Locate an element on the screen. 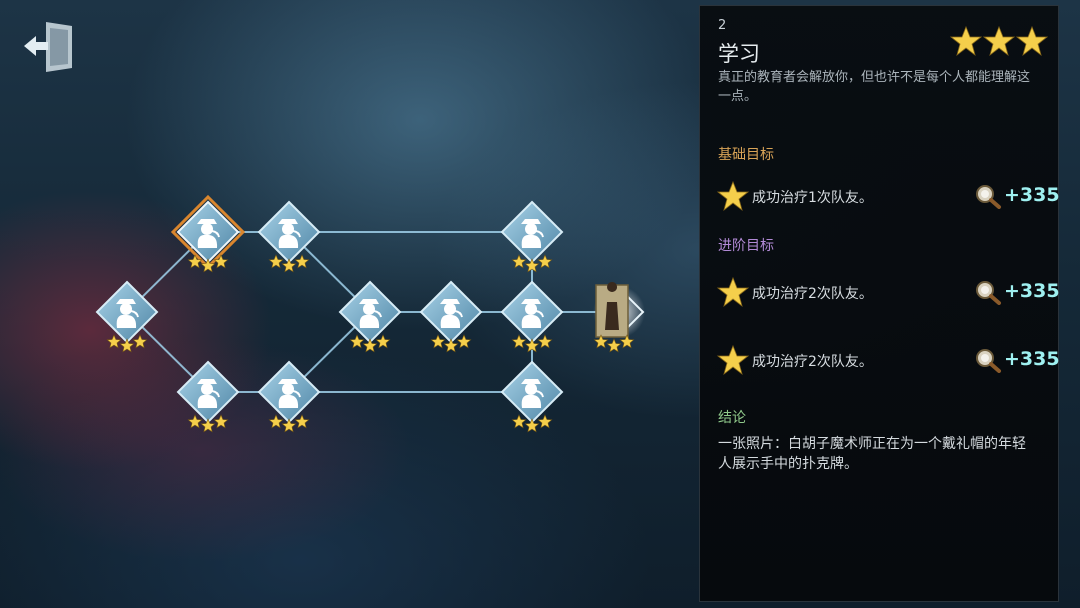 The width and height of the screenshot is (1080, 608). chapter-number: 2 is located at coordinates (722, 25).